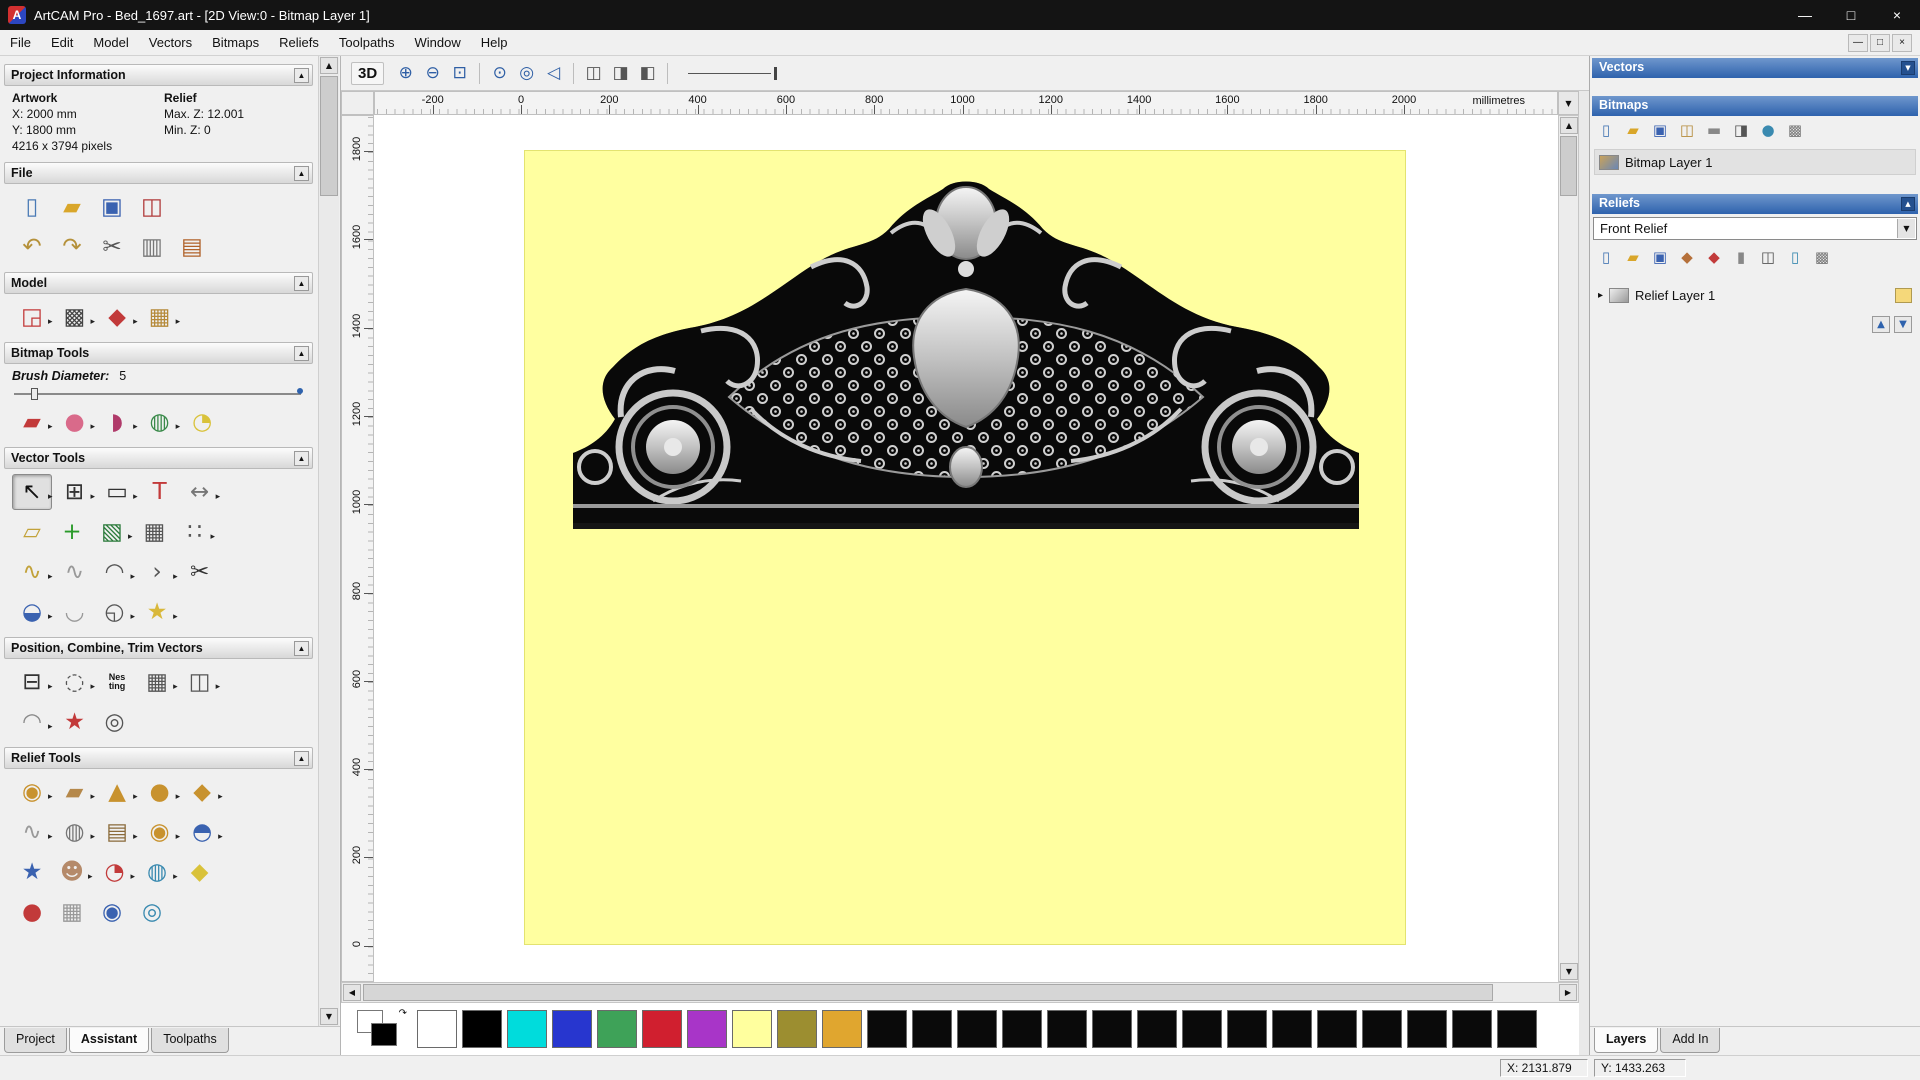 The height and width of the screenshot is (1080, 1920). Describe the element at coordinates (75, 572) in the screenshot. I see `smooth-polyline-icon: ∿` at that location.